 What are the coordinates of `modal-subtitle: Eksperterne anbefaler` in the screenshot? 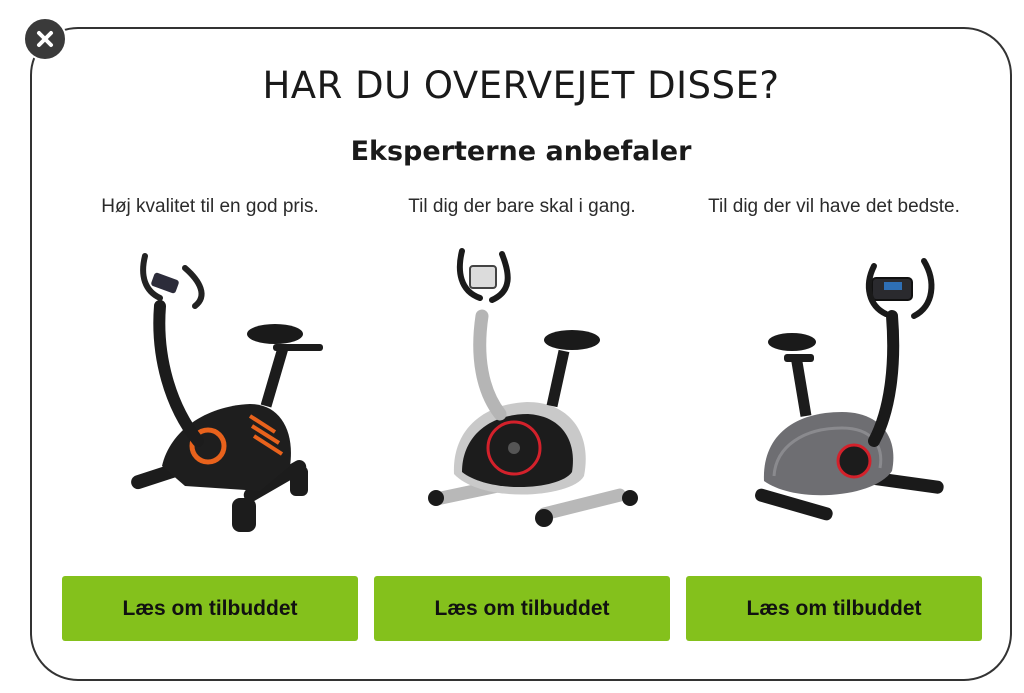 It's located at (521, 151).